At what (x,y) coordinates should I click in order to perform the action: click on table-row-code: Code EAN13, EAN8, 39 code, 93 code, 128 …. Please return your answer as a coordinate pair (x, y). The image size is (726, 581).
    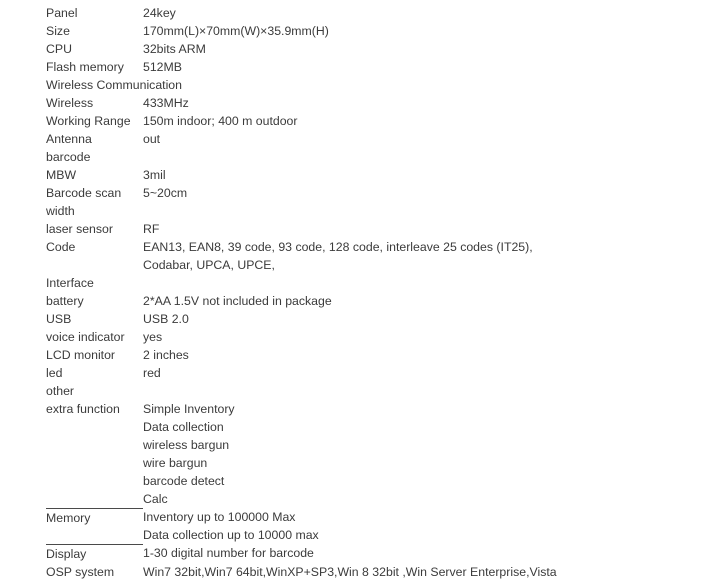
    Looking at the image, I should click on (386, 256).